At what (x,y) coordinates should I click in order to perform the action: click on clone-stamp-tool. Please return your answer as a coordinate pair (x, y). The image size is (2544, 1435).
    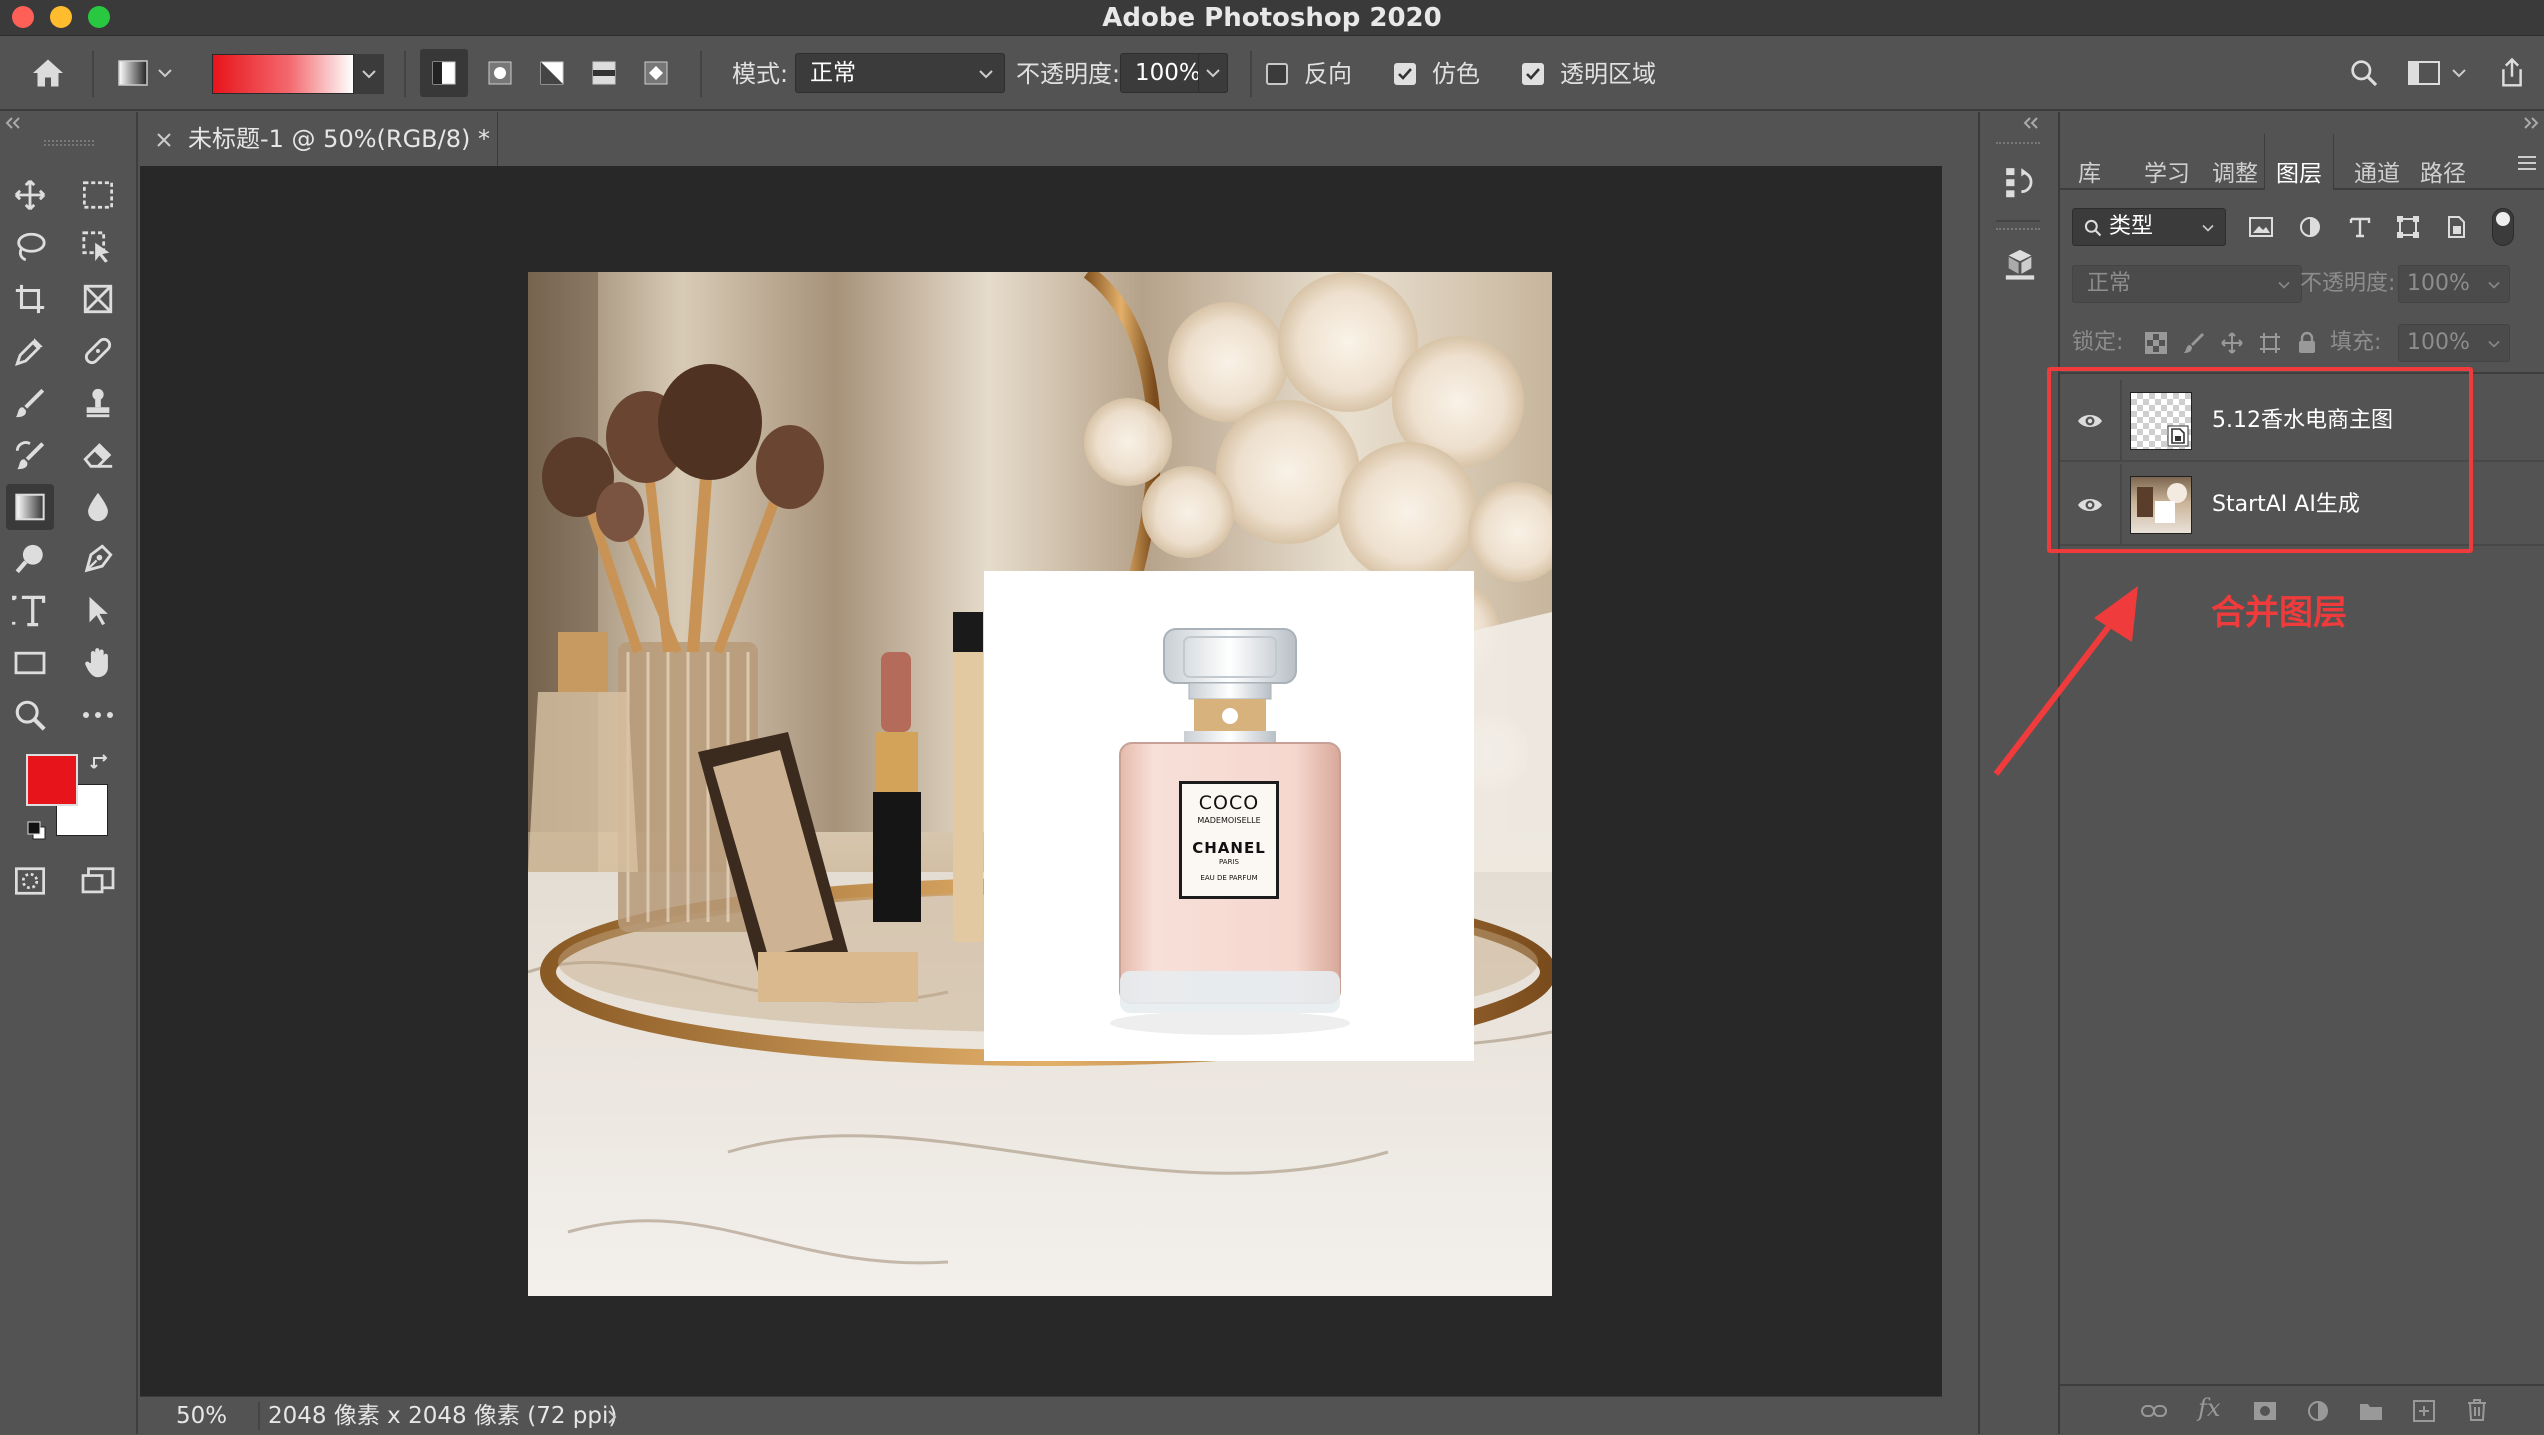
    Looking at the image, I should click on (98, 403).